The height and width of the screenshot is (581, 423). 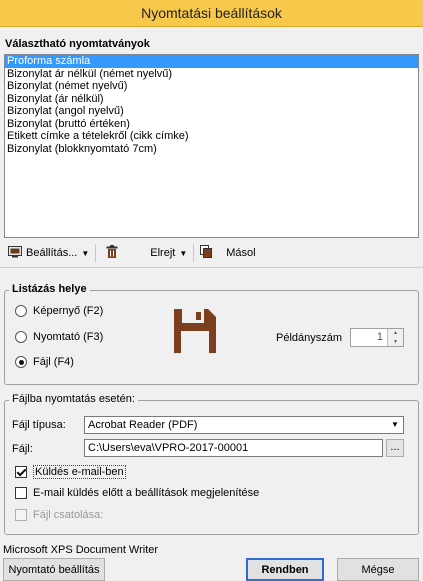 What do you see at coordinates (54, 569) in the screenshot?
I see `printer-settings-button: Nyomtató beállítás` at bounding box center [54, 569].